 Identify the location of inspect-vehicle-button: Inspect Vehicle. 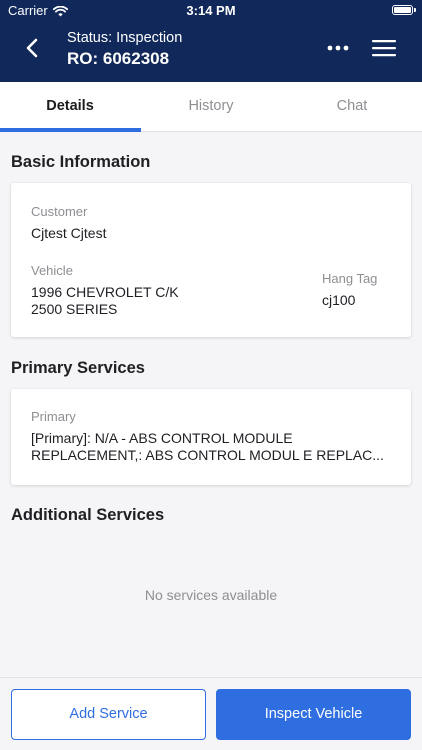
(313, 714).